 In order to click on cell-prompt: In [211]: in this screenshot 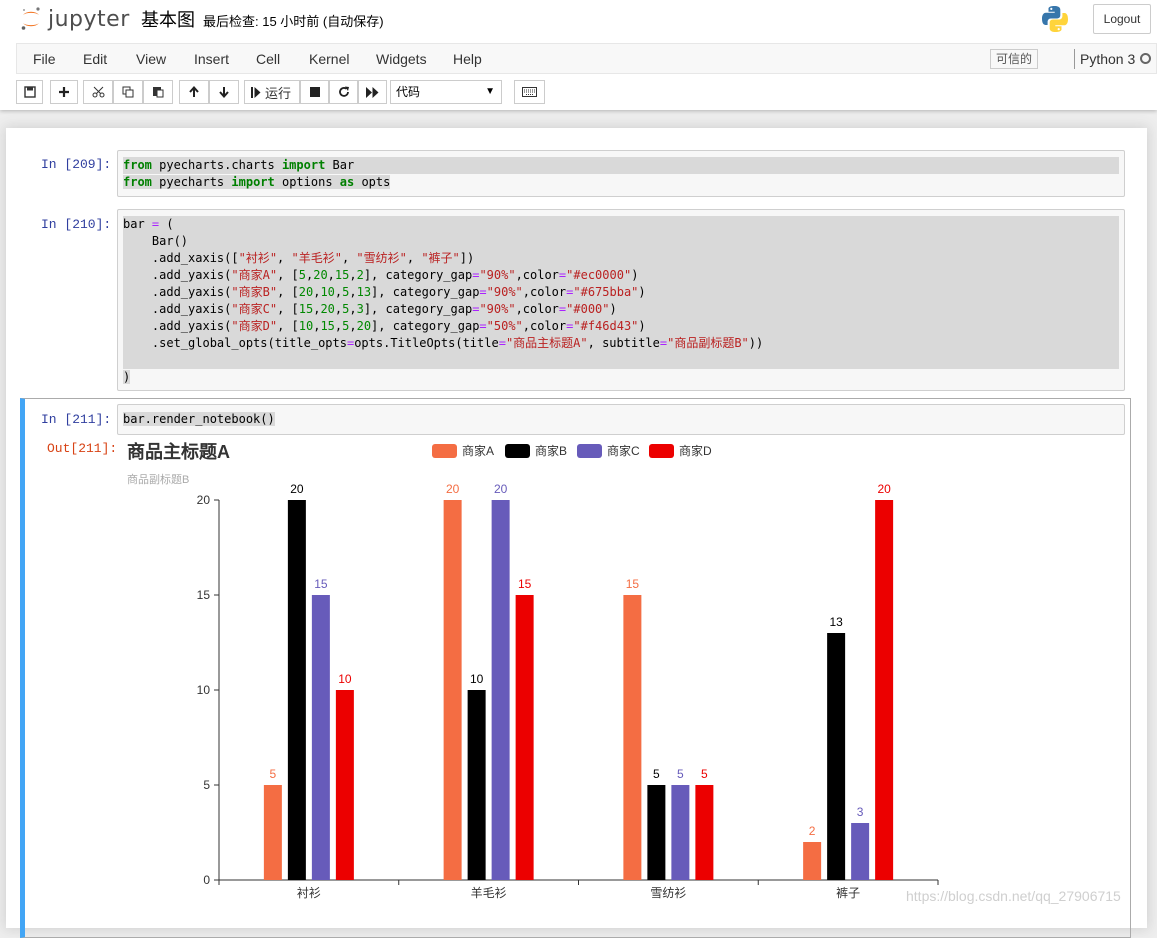, I will do `click(76, 419)`.